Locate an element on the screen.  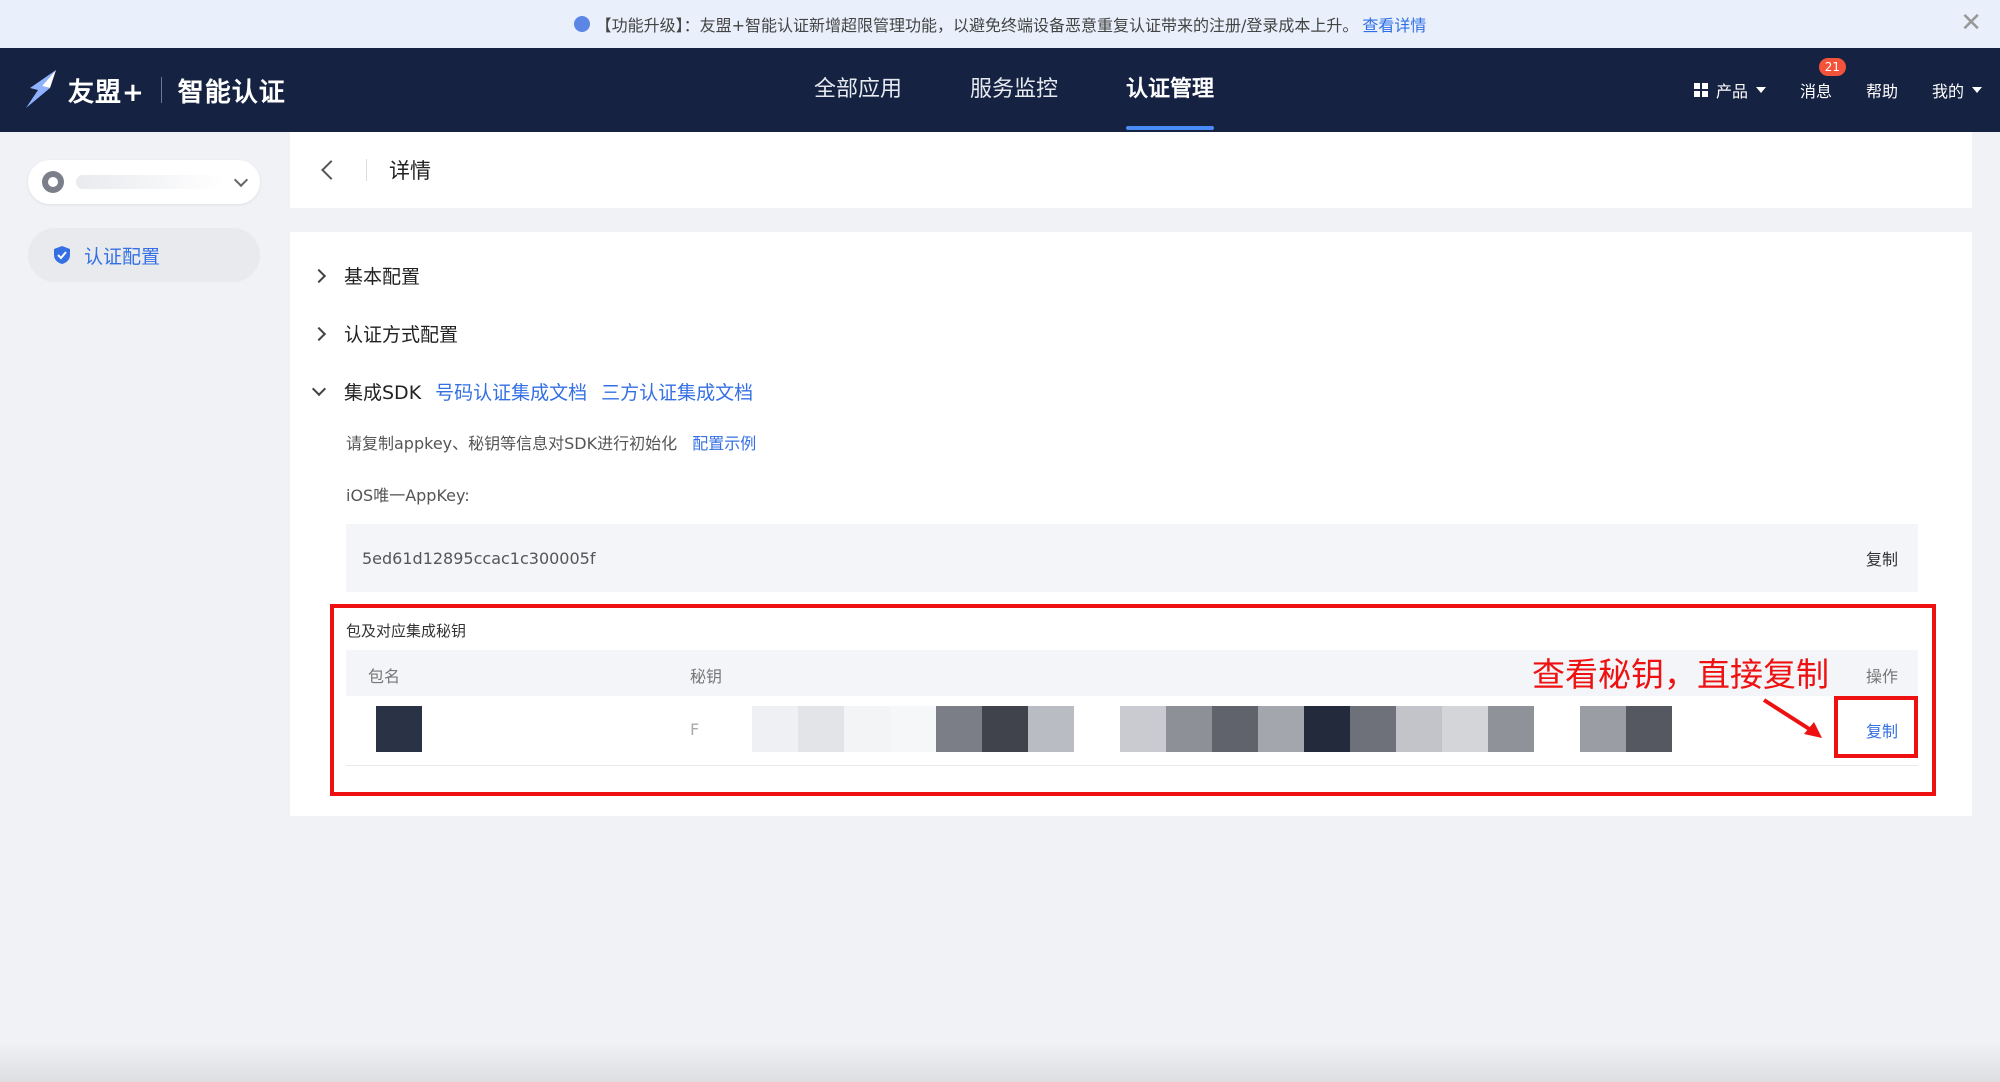
messages-link: 消息 21 is located at coordinates (1822, 80).